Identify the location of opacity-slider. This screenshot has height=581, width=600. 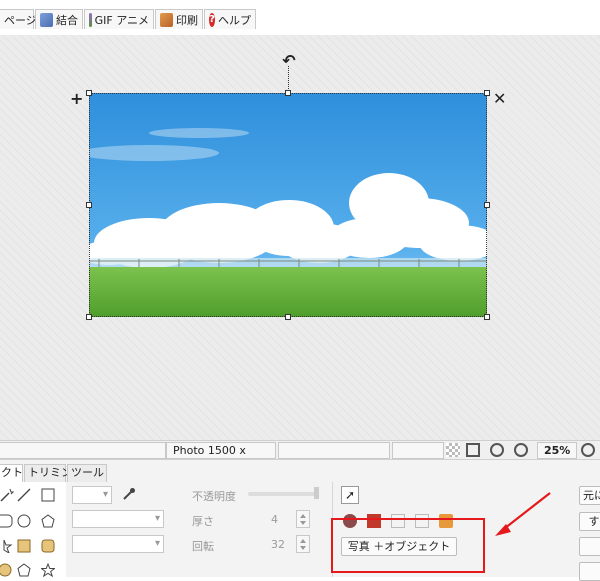
(283, 494).